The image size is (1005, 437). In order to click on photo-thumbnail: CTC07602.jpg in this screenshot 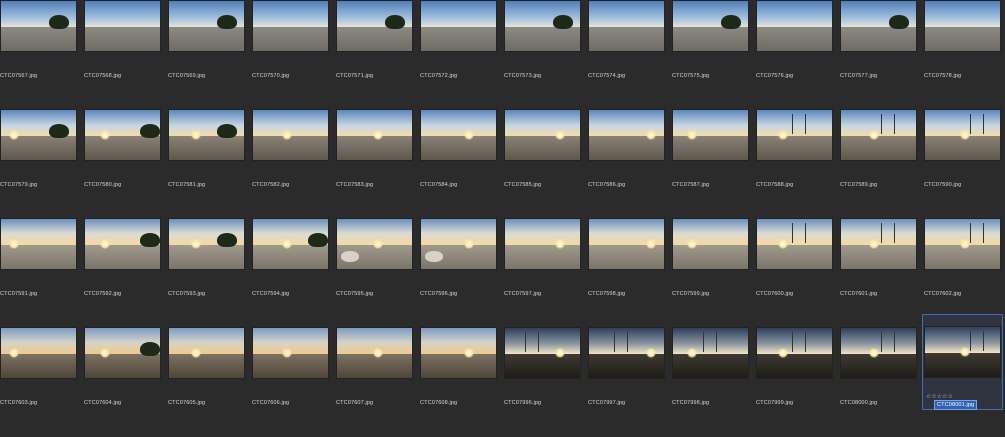, I will do `click(964, 273)`.